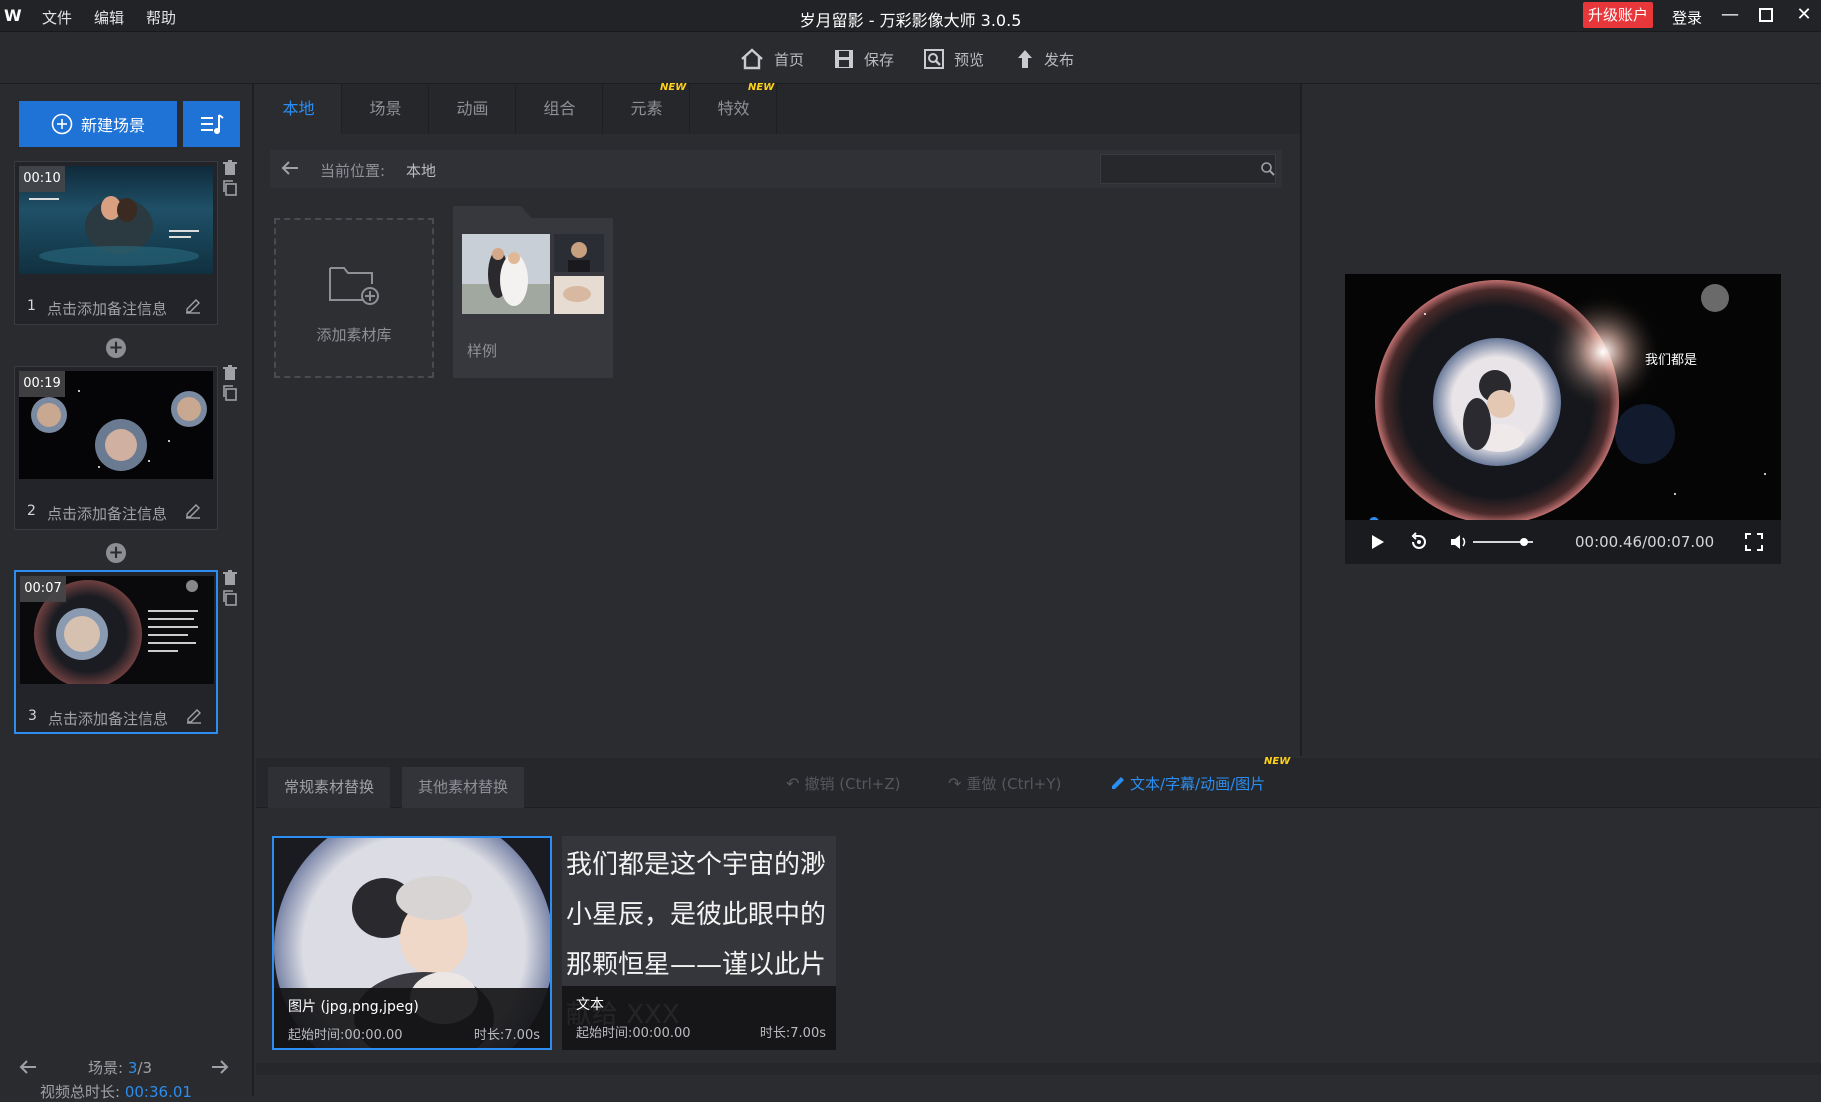 The image size is (1821, 1102). I want to click on undo-button: ↶ 撤销 (Ctrl+Z), so click(843, 783).